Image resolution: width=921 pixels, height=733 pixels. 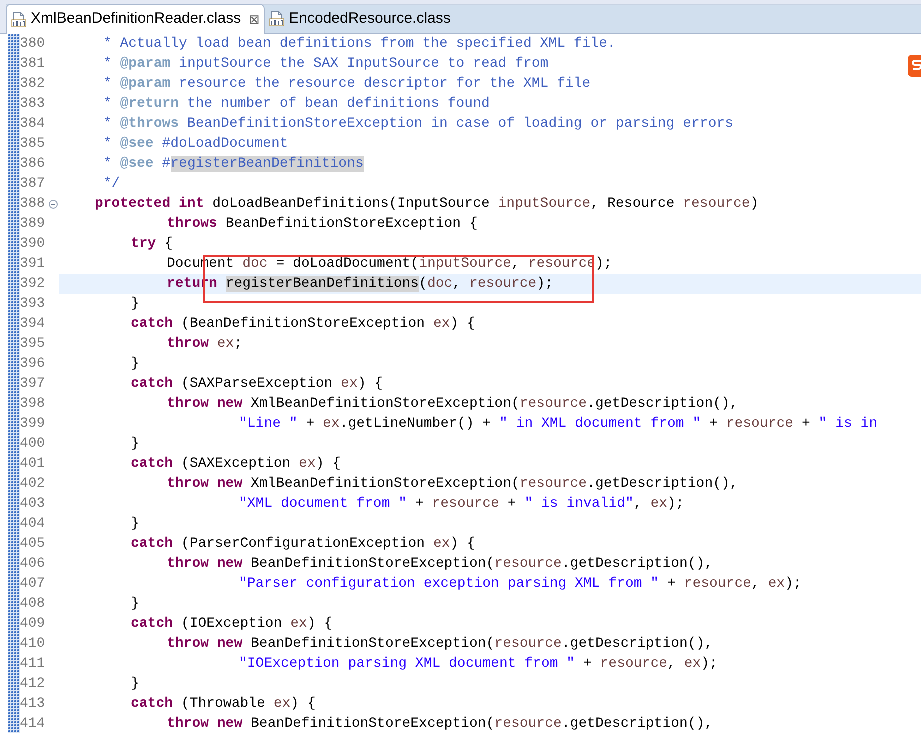 What do you see at coordinates (33, 124) in the screenshot?
I see `line-number: 384` at bounding box center [33, 124].